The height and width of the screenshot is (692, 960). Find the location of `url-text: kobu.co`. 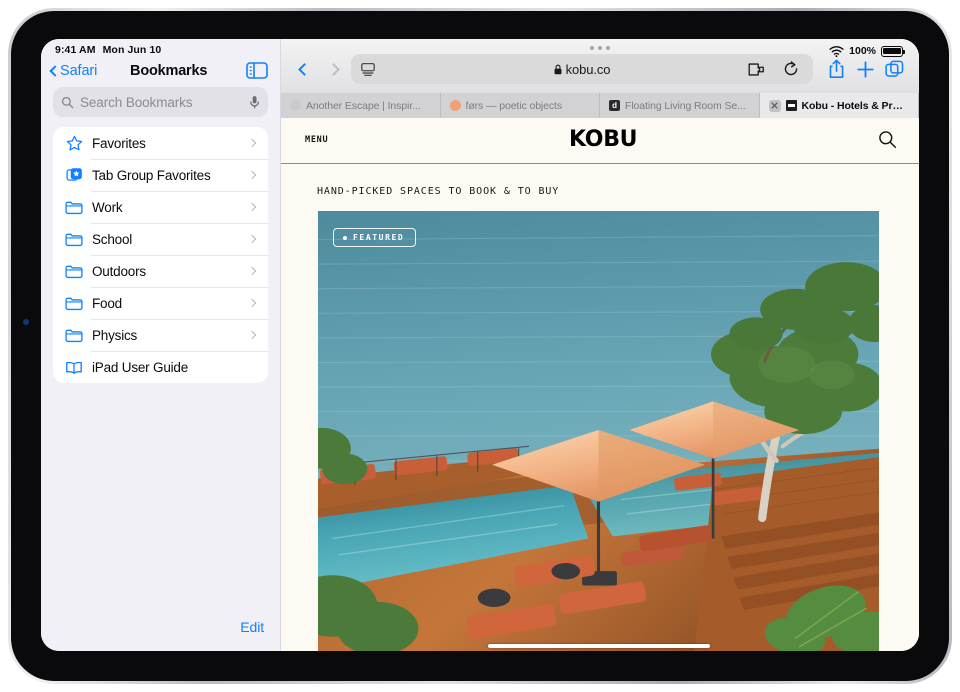

url-text: kobu.co is located at coordinates (588, 69).